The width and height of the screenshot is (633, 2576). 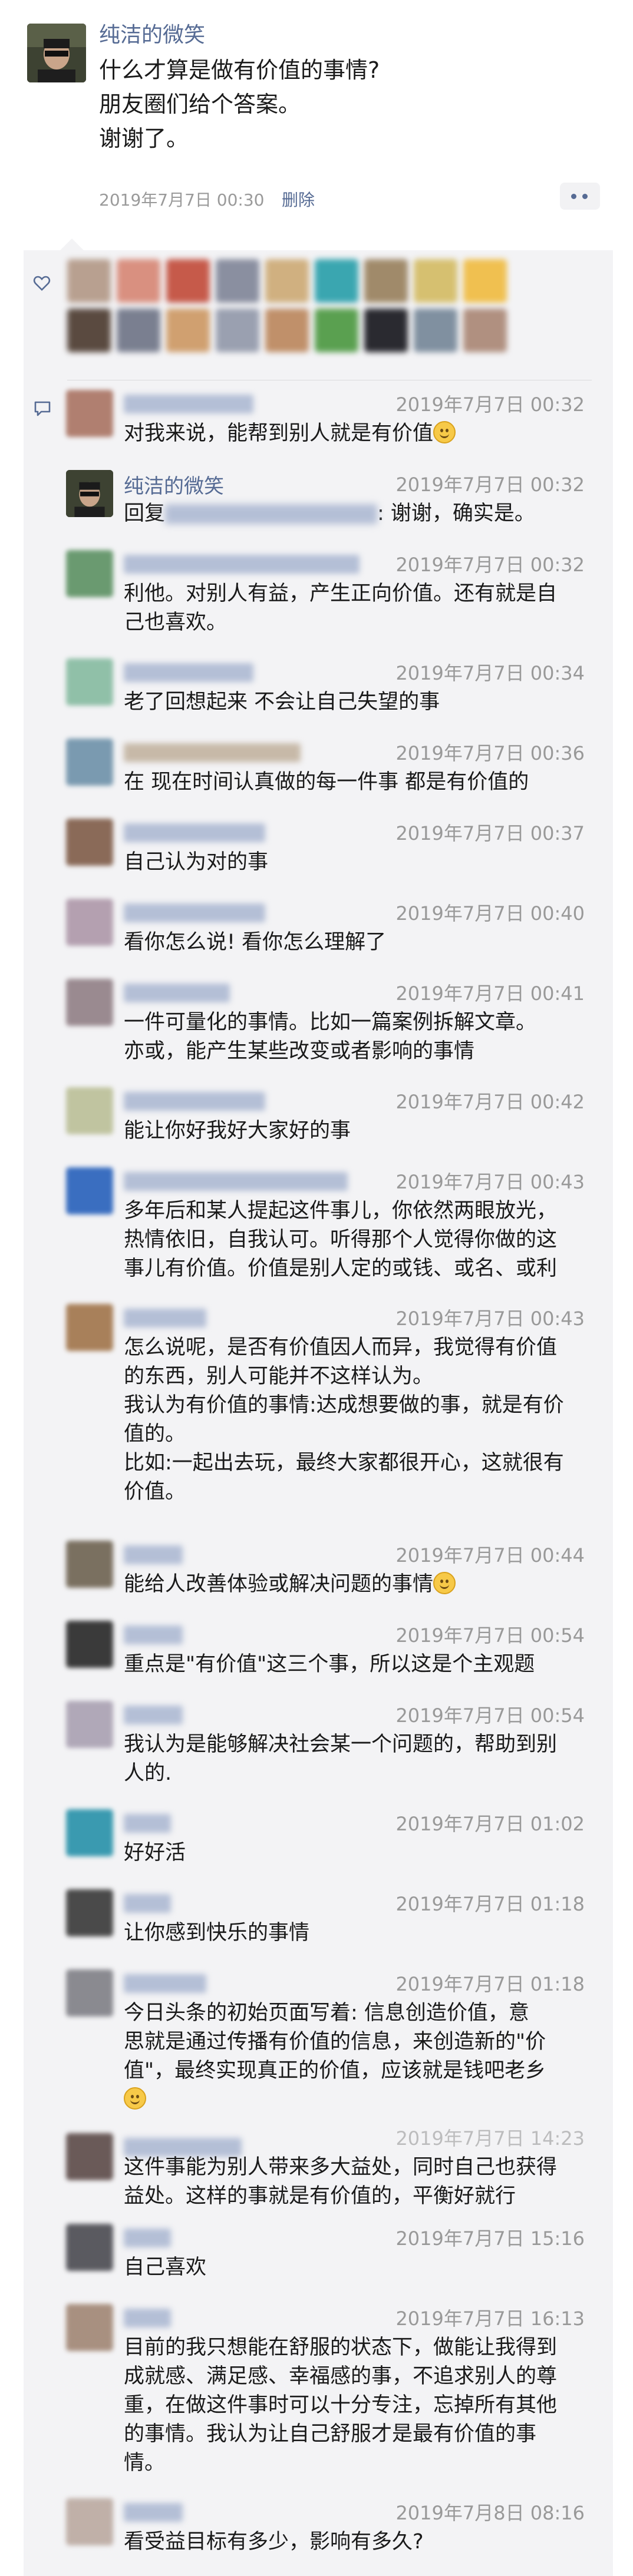 I want to click on comment-line: 己也喜欢。, so click(x=176, y=622).